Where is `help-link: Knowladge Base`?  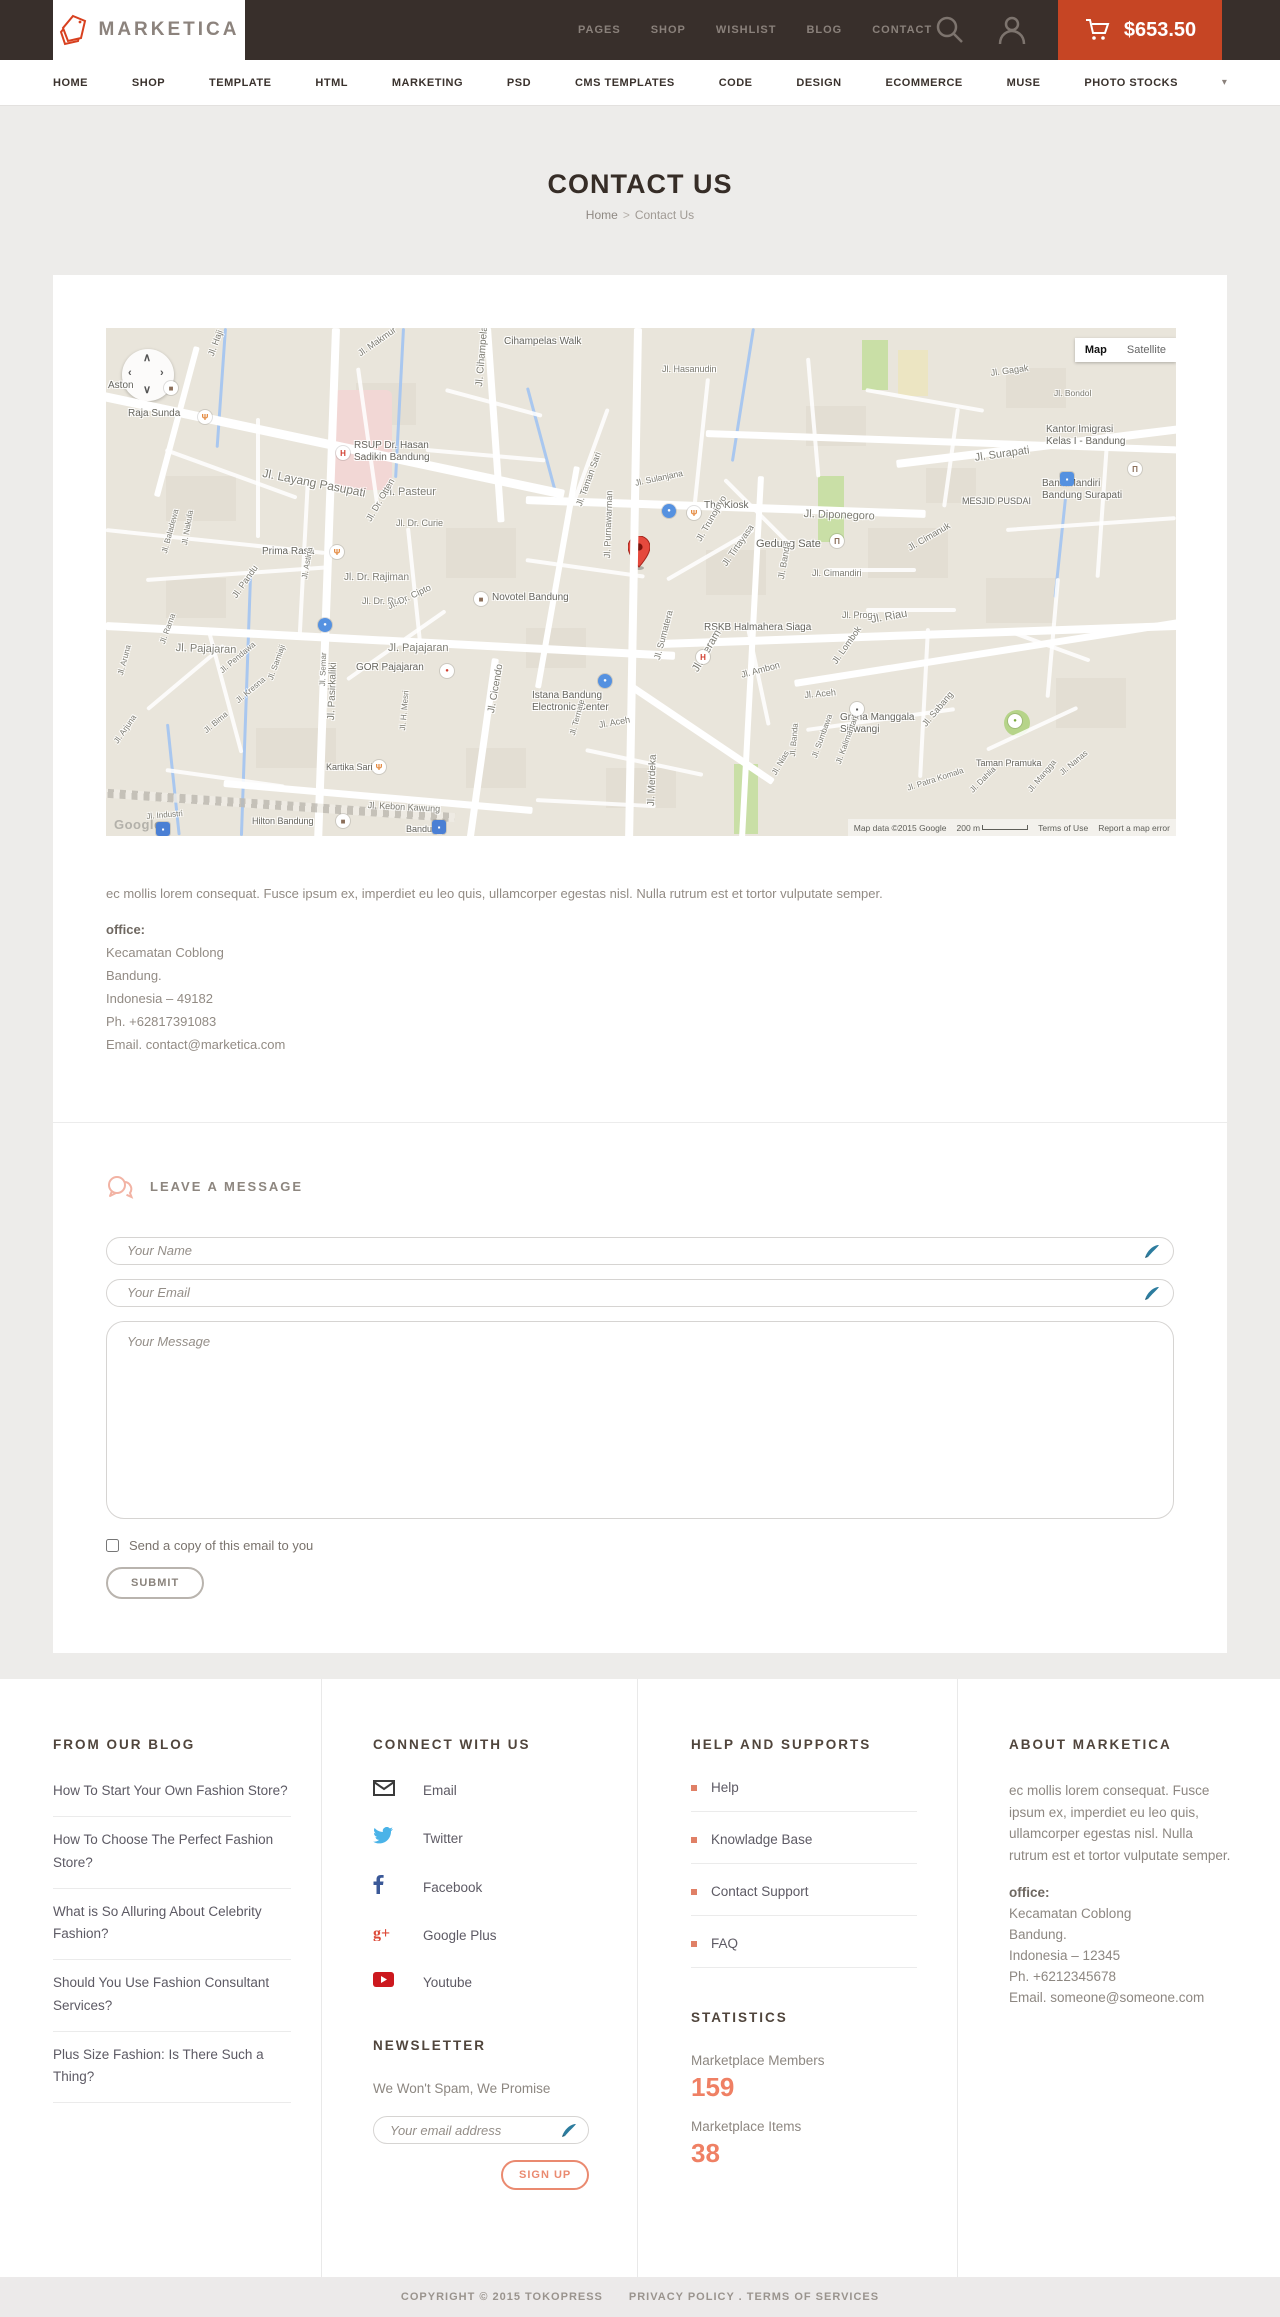
help-link: Knowladge Base is located at coordinates (804, 1843).